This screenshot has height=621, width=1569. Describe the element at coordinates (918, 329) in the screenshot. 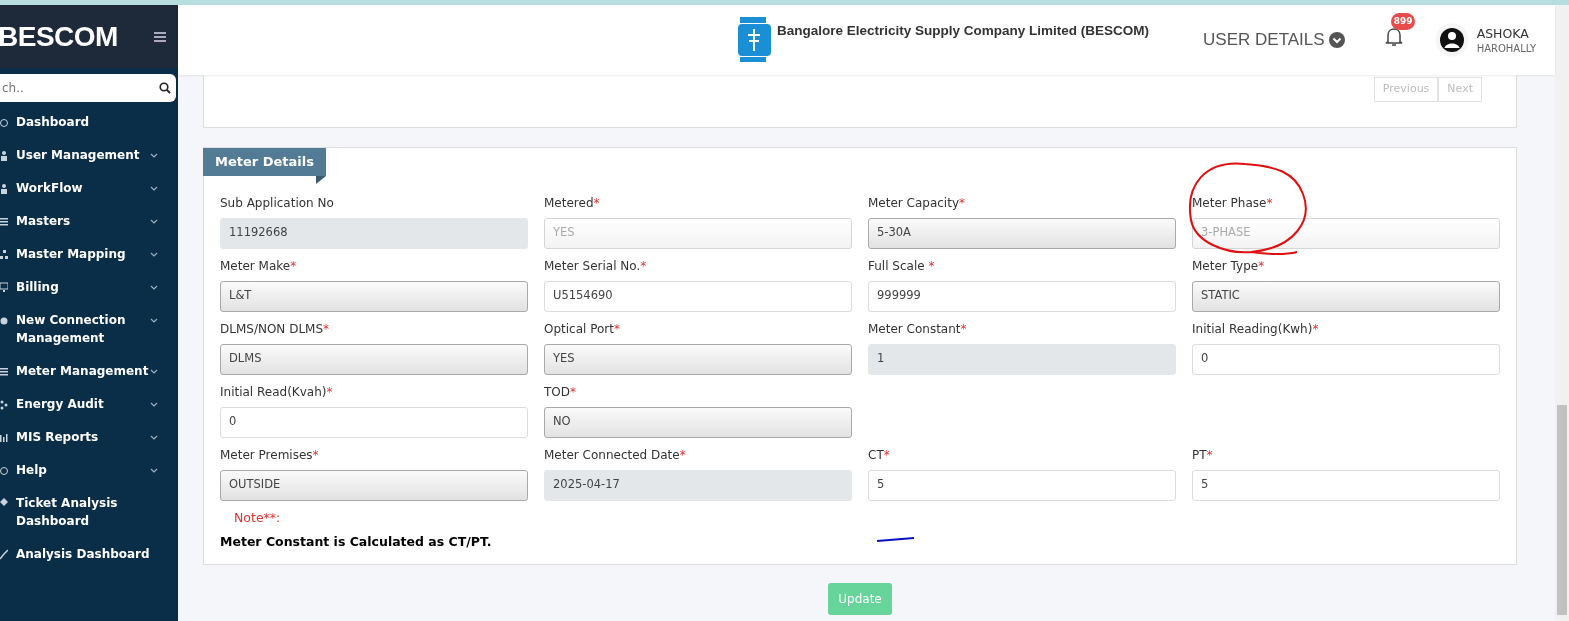

I see `field-label: Meter Constant*` at that location.